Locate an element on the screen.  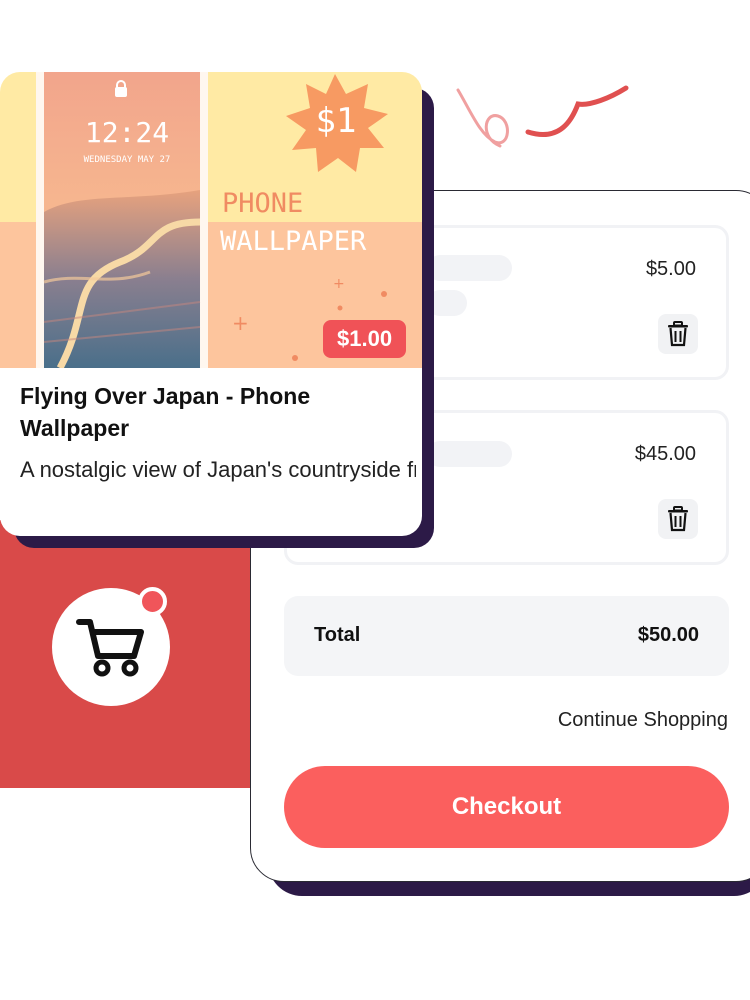
item-price: $5.00 is located at coordinates (670, 269).